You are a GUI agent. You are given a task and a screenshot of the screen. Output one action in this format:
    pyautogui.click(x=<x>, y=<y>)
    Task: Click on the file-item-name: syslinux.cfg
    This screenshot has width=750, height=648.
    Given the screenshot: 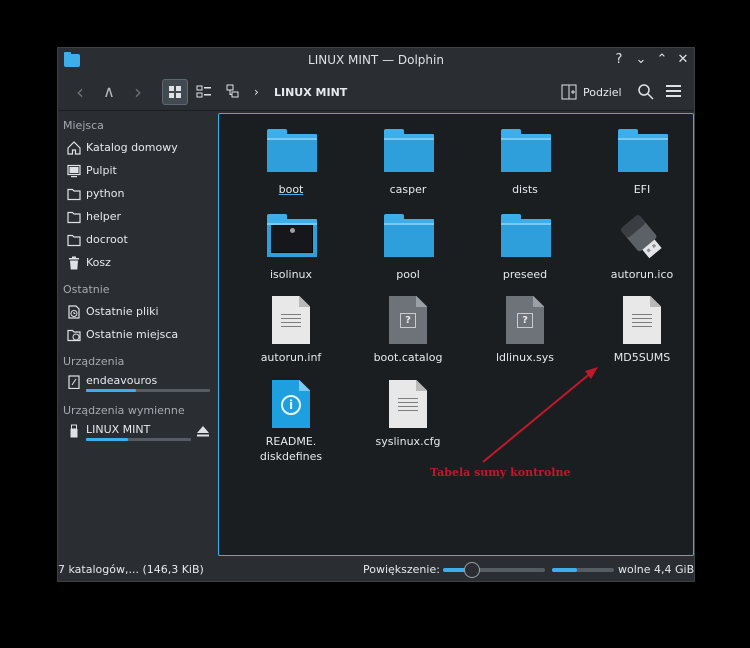 What is the action you would take?
    pyautogui.click(x=408, y=441)
    